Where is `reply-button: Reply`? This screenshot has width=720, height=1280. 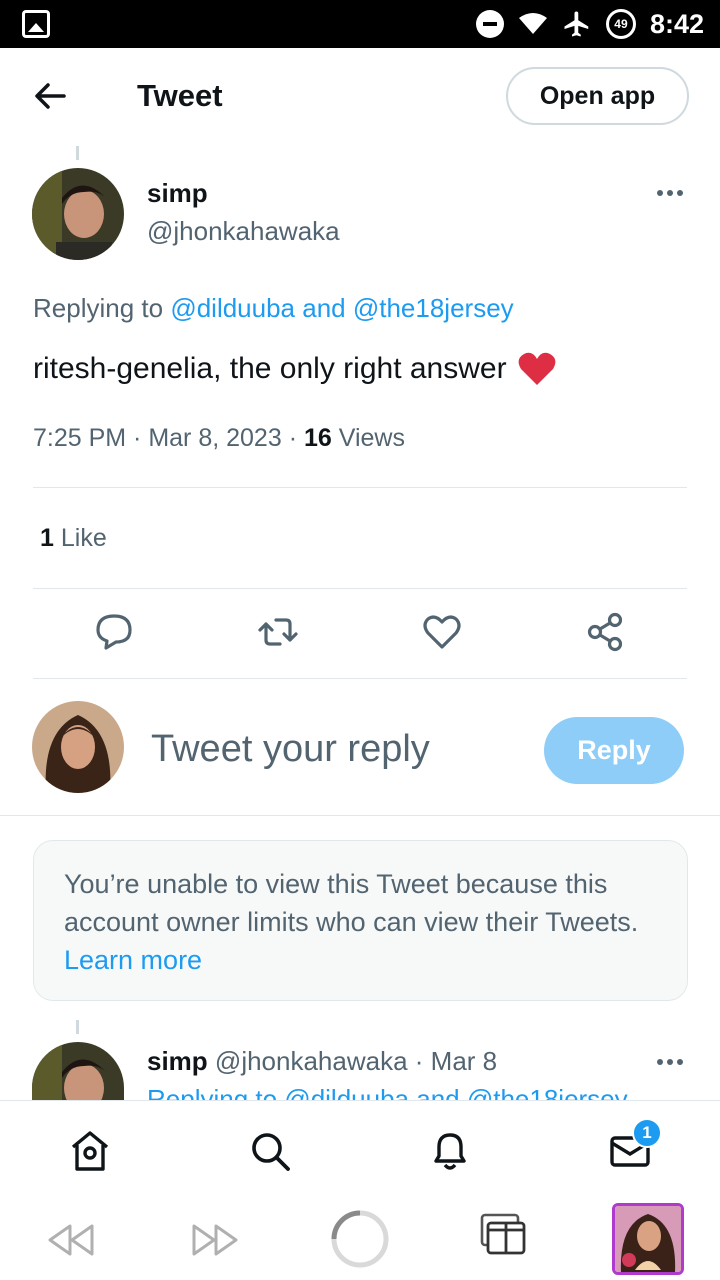
reply-button: Reply is located at coordinates (614, 750).